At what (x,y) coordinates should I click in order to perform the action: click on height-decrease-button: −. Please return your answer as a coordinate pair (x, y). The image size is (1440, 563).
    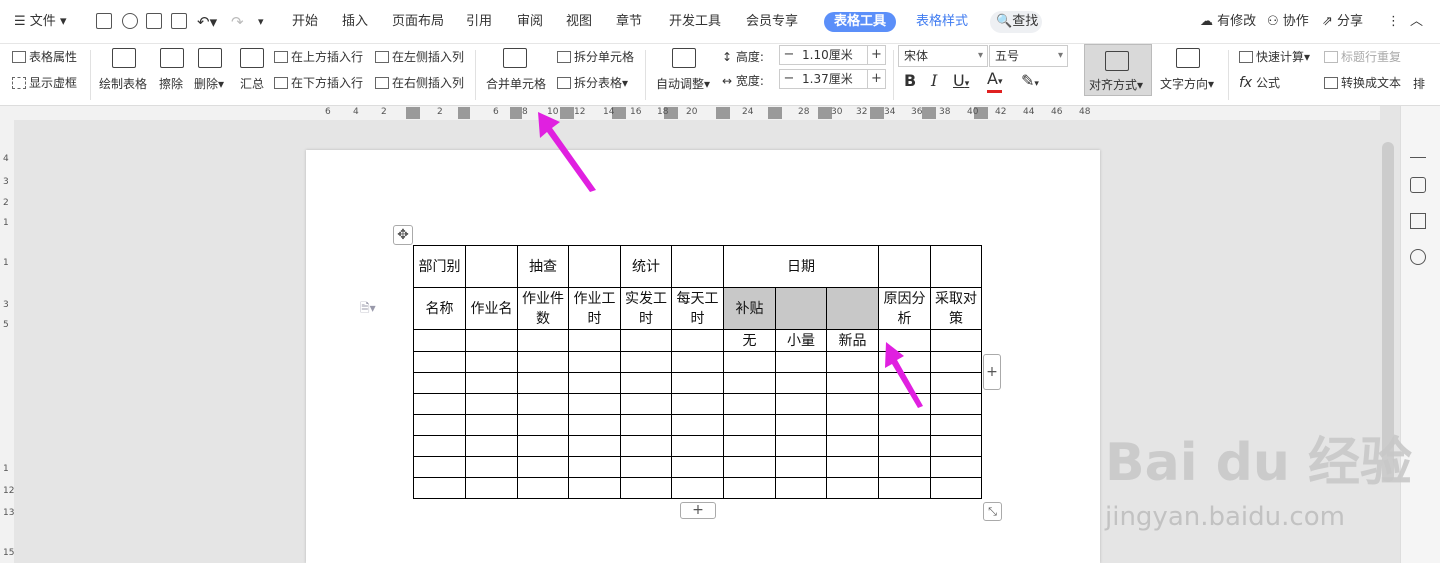
    Looking at the image, I should click on (789, 55).